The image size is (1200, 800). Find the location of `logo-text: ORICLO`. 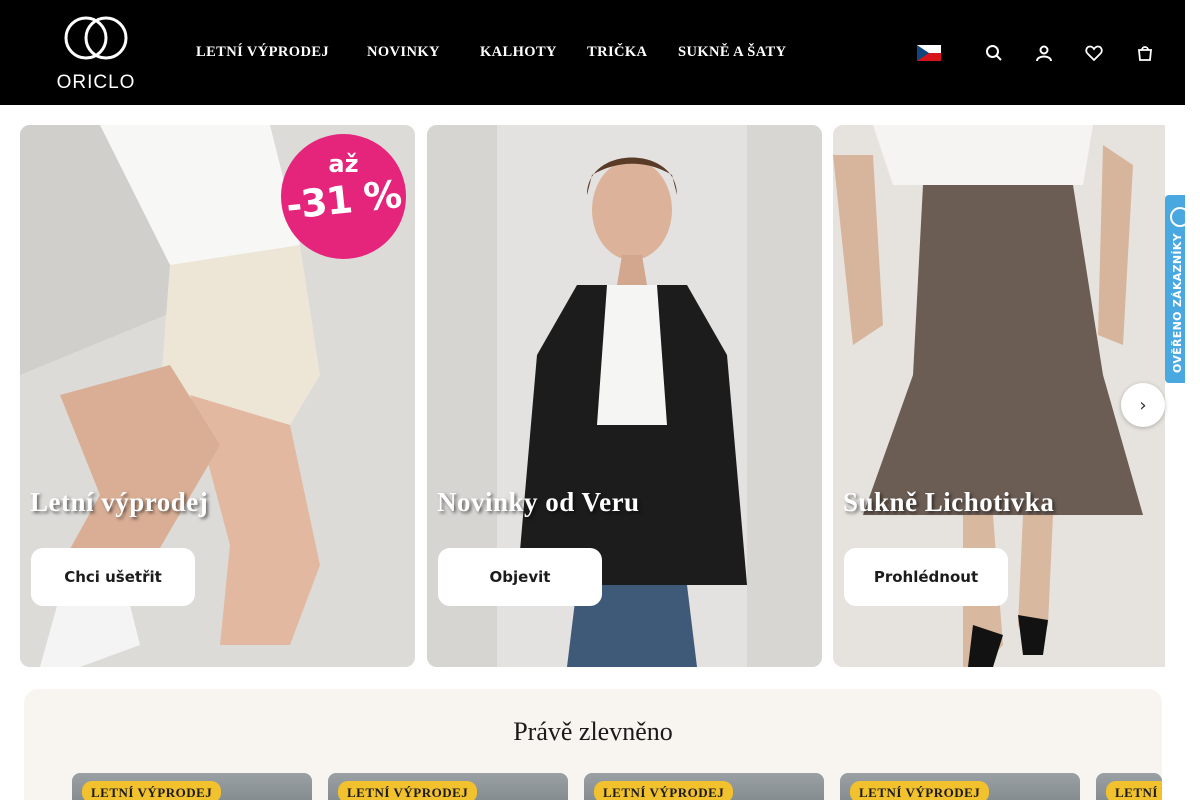

logo-text: ORICLO is located at coordinates (96, 82).